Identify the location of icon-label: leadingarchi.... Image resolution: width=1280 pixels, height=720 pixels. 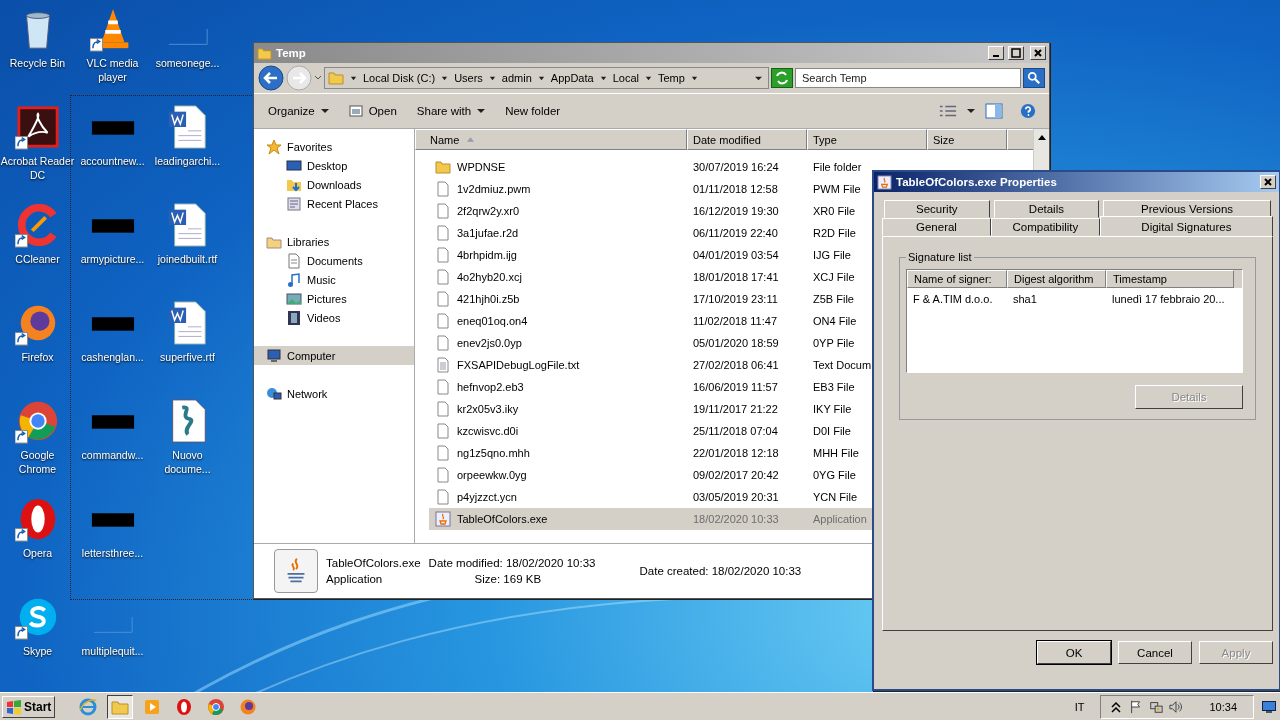
(187, 161).